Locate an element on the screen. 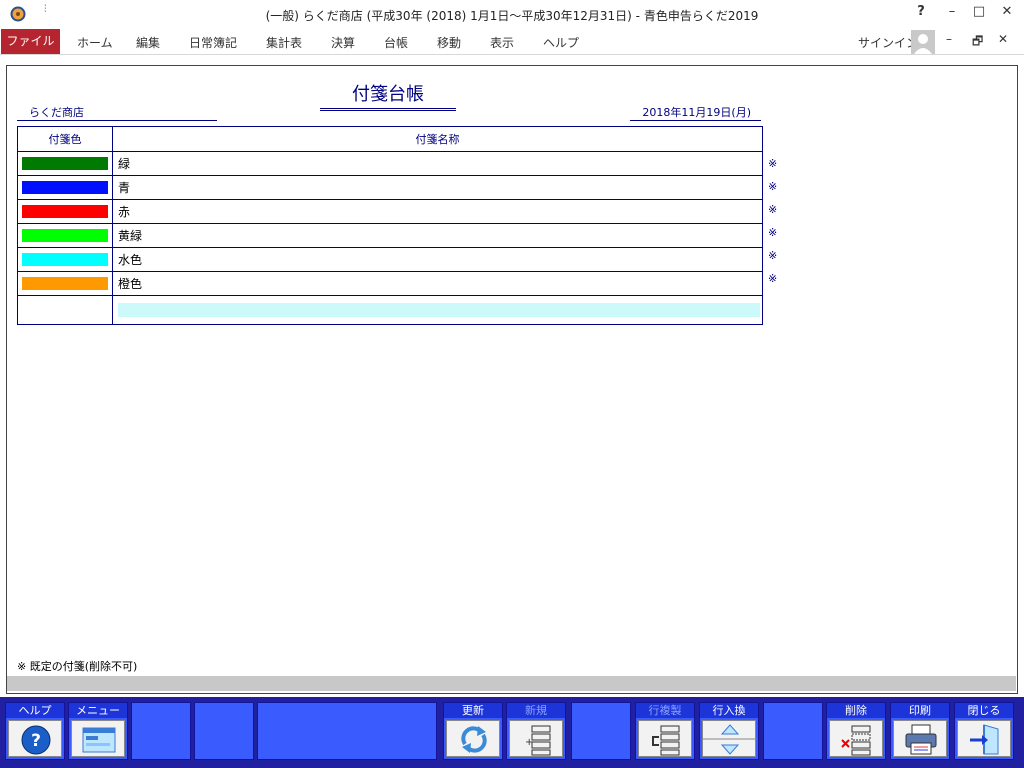 Image resolution: width=1024 pixels, height=768 pixels. new-record-icon: + is located at coordinates (538, 740).